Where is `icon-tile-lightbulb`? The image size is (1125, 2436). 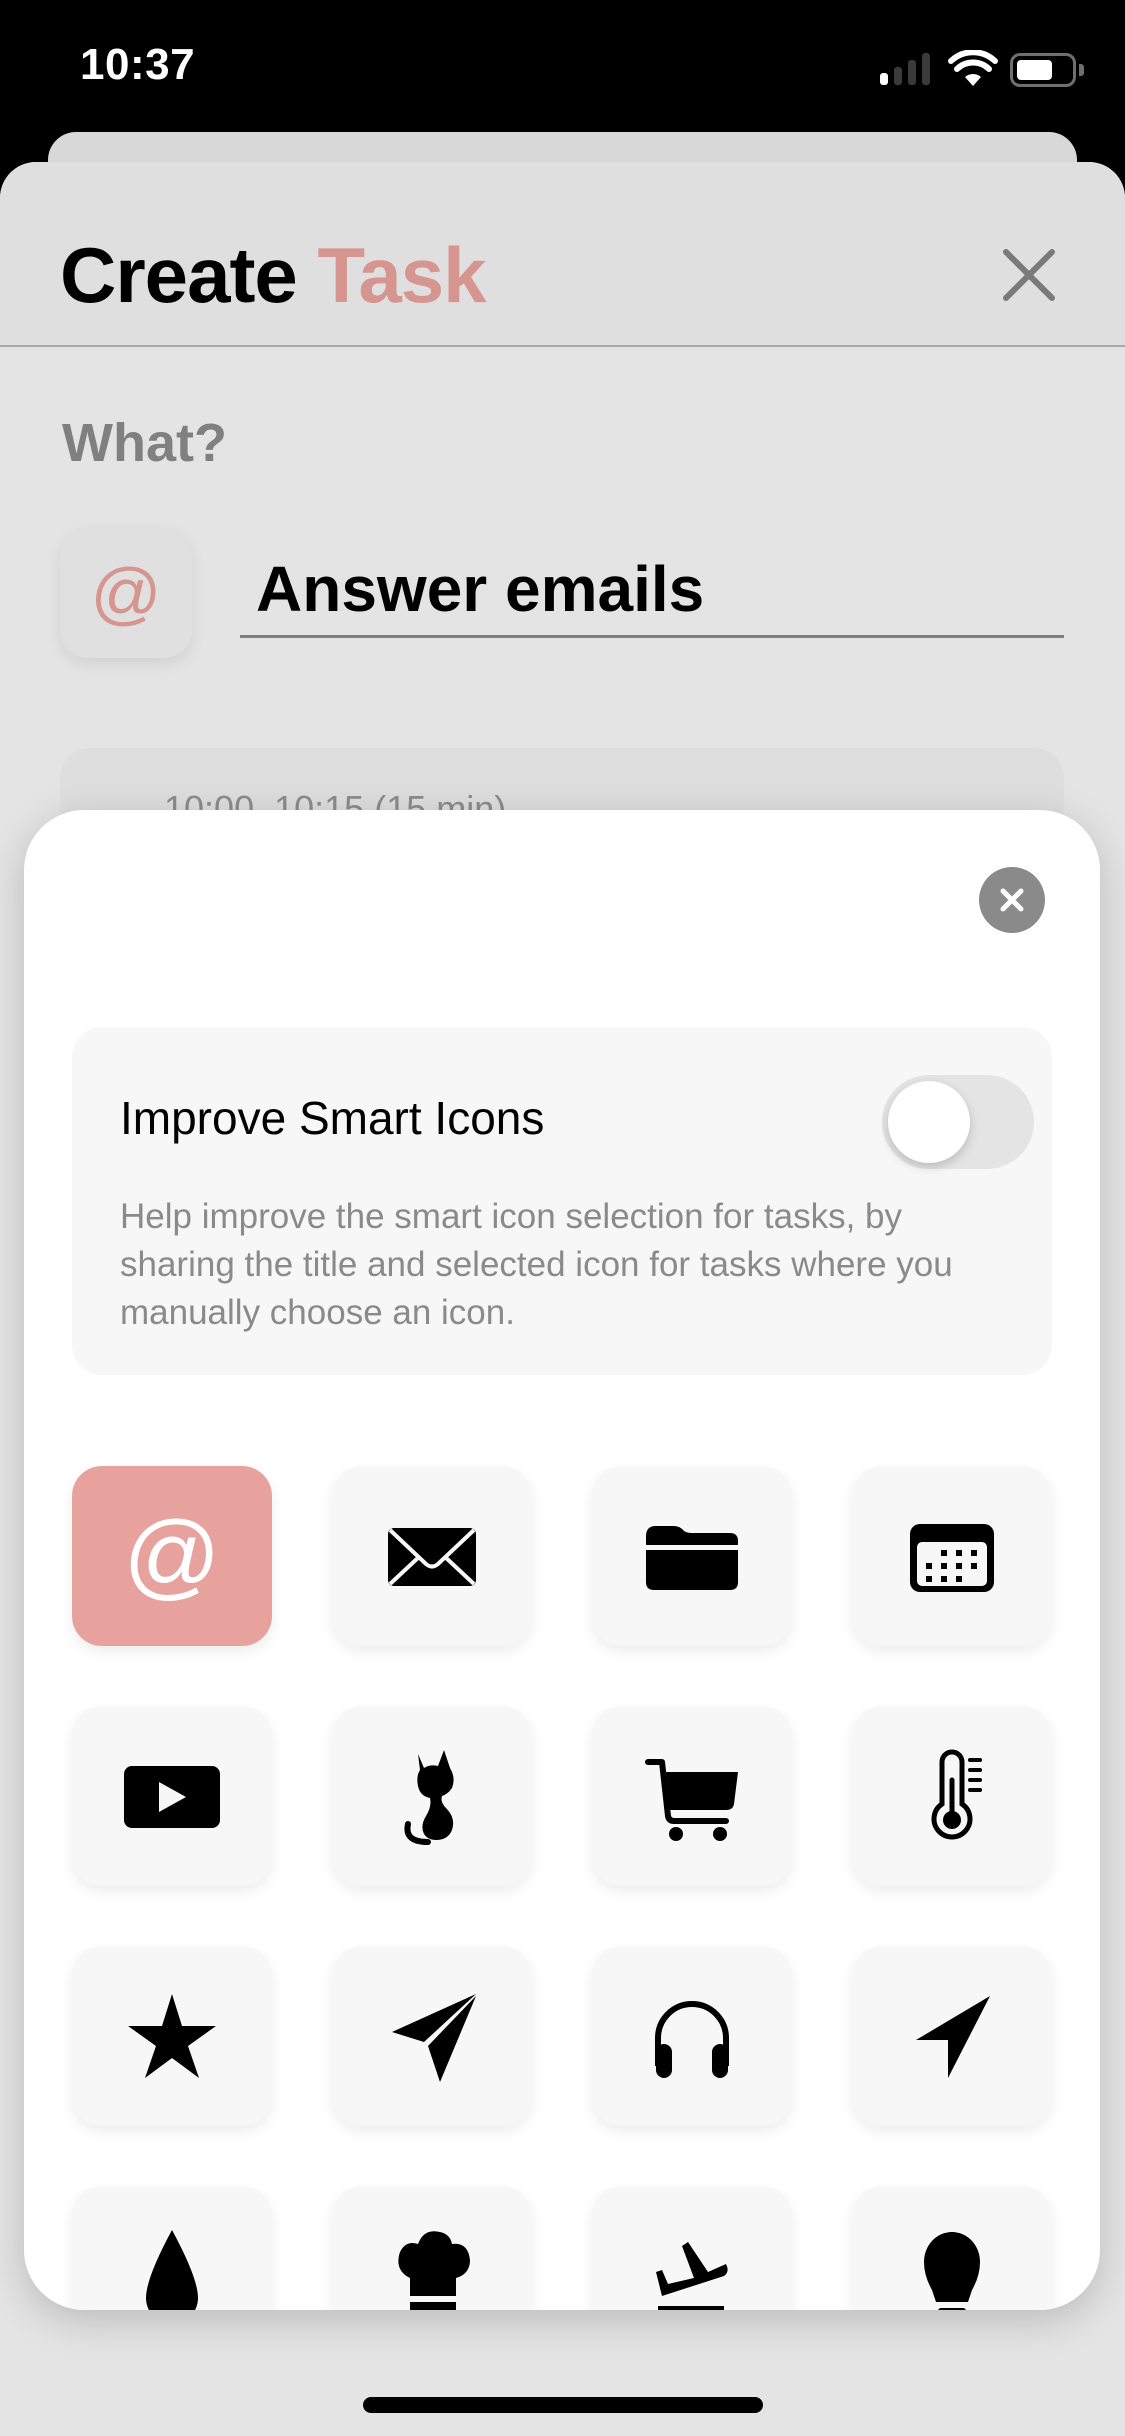
icon-tile-lightbulb is located at coordinates (952, 2248).